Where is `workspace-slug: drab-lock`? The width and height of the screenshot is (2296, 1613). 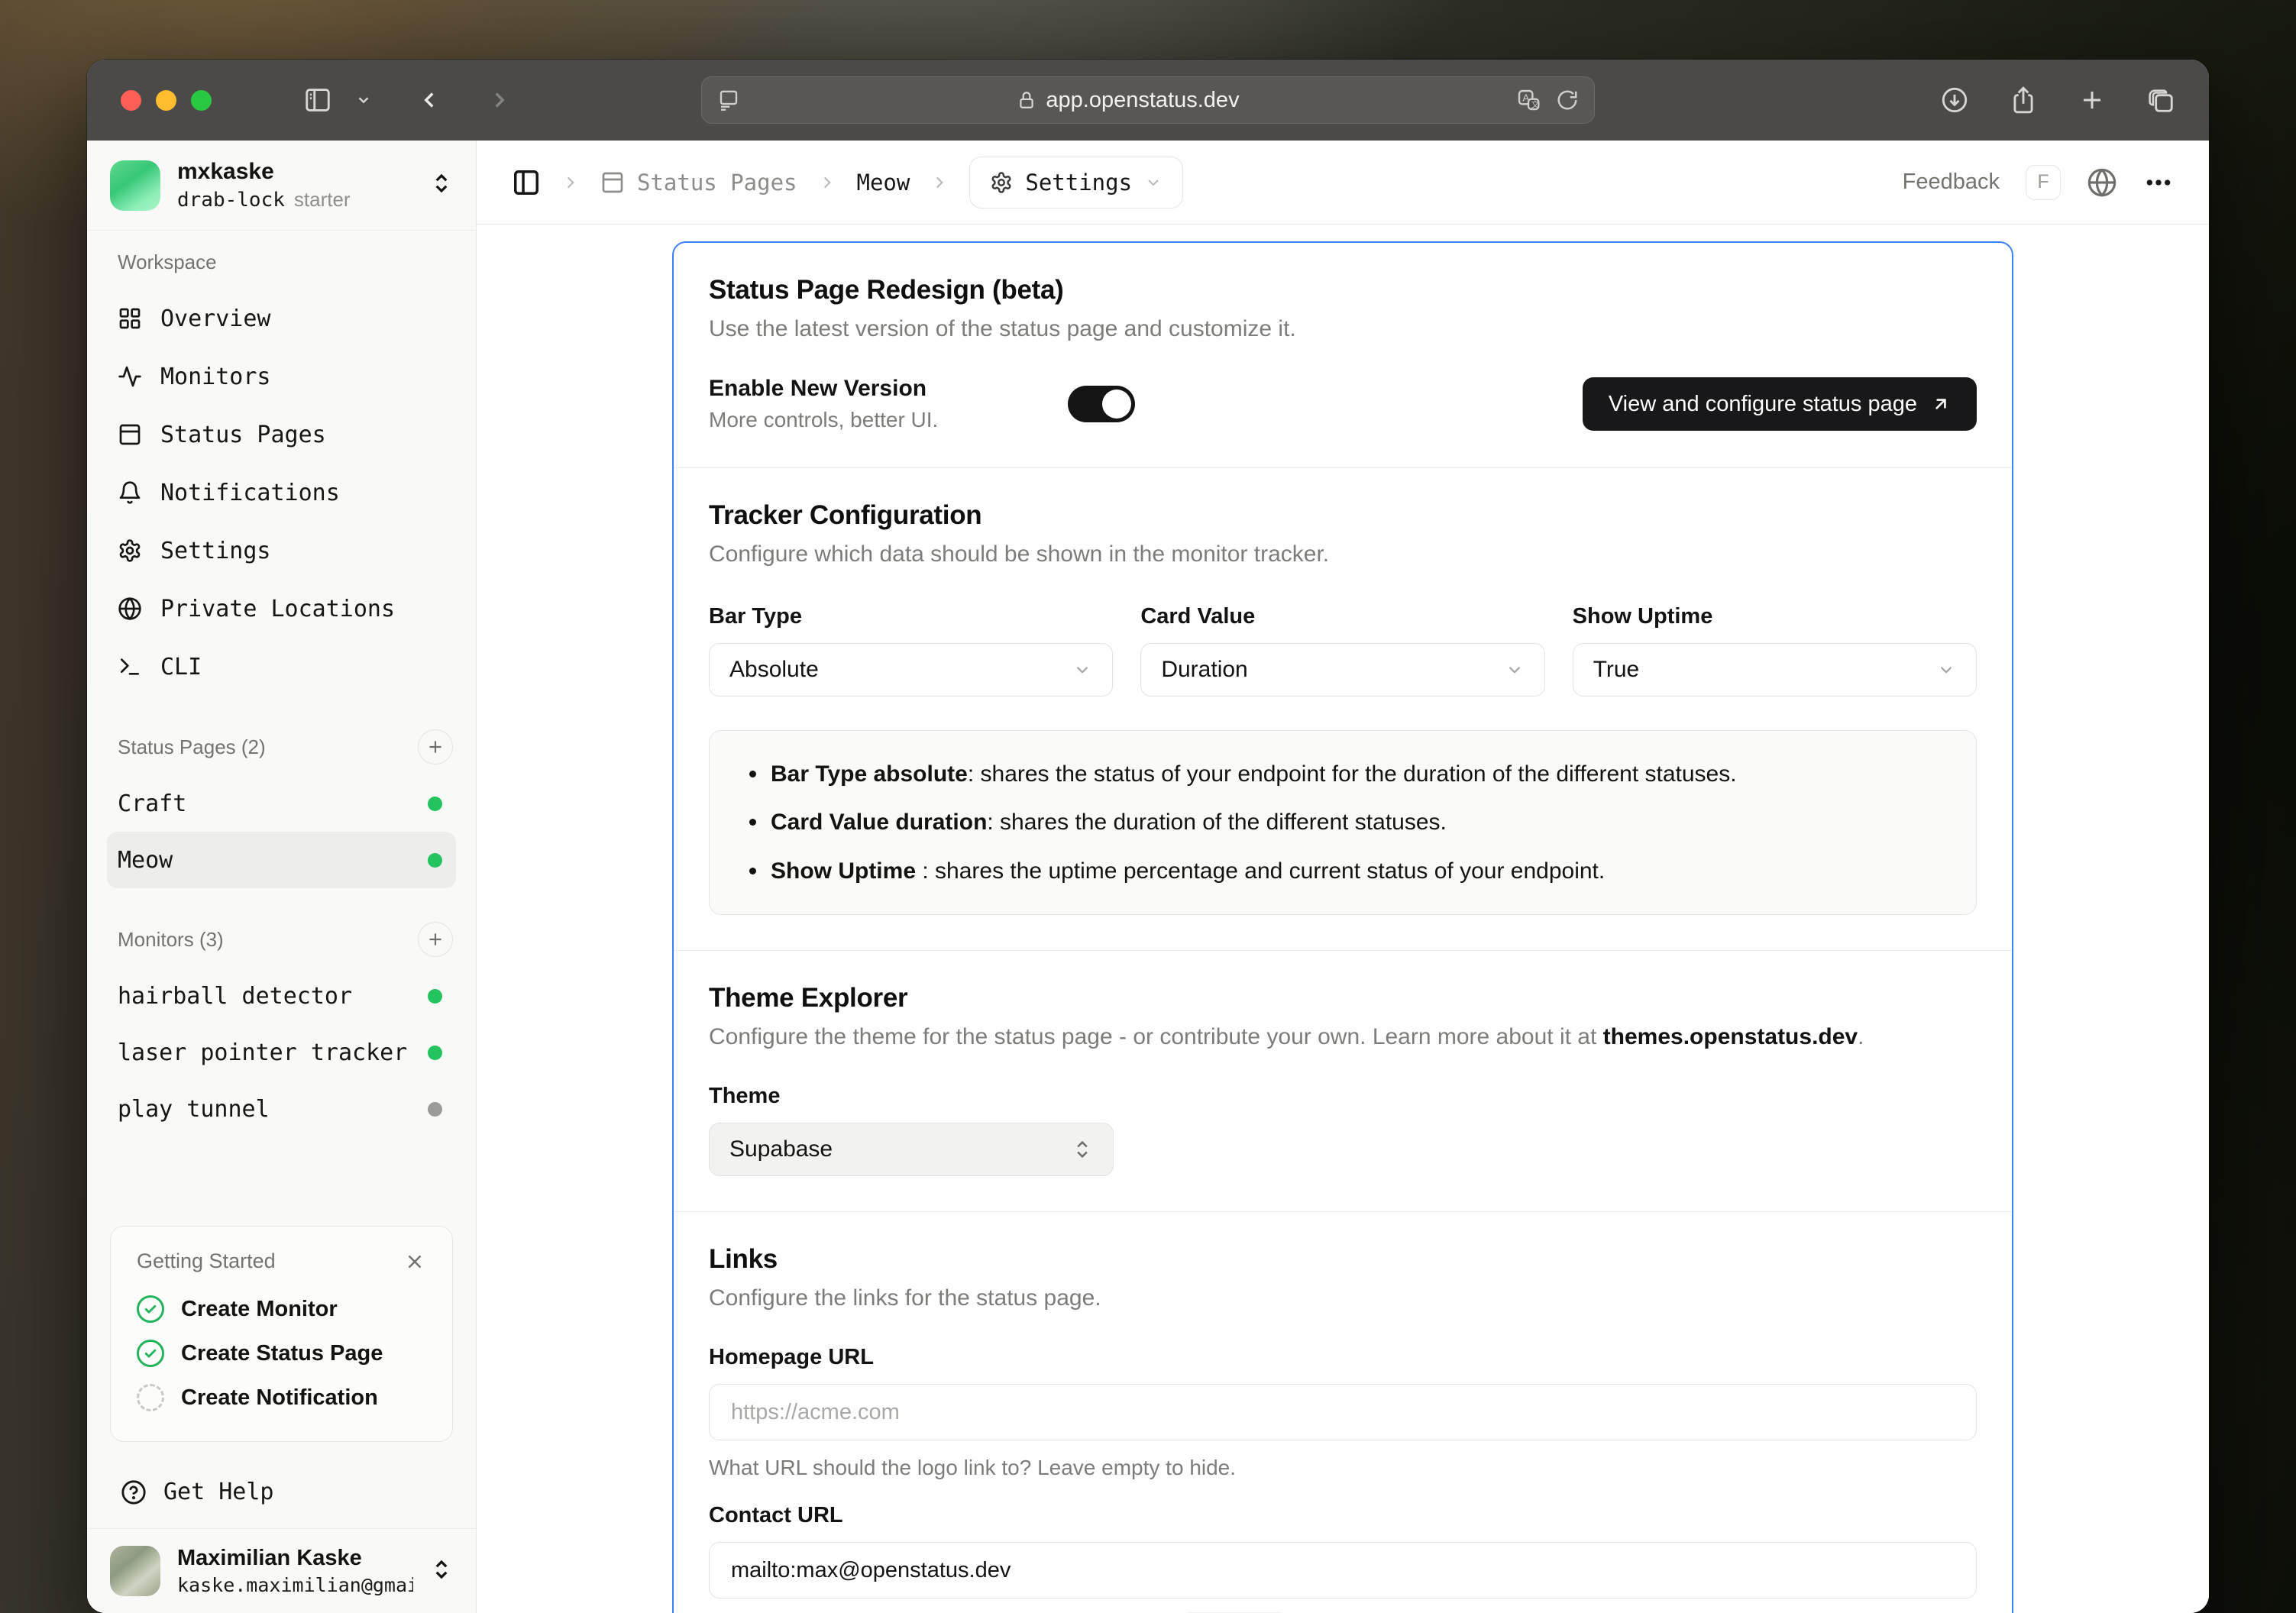 workspace-slug: drab-lock is located at coordinates (231, 200).